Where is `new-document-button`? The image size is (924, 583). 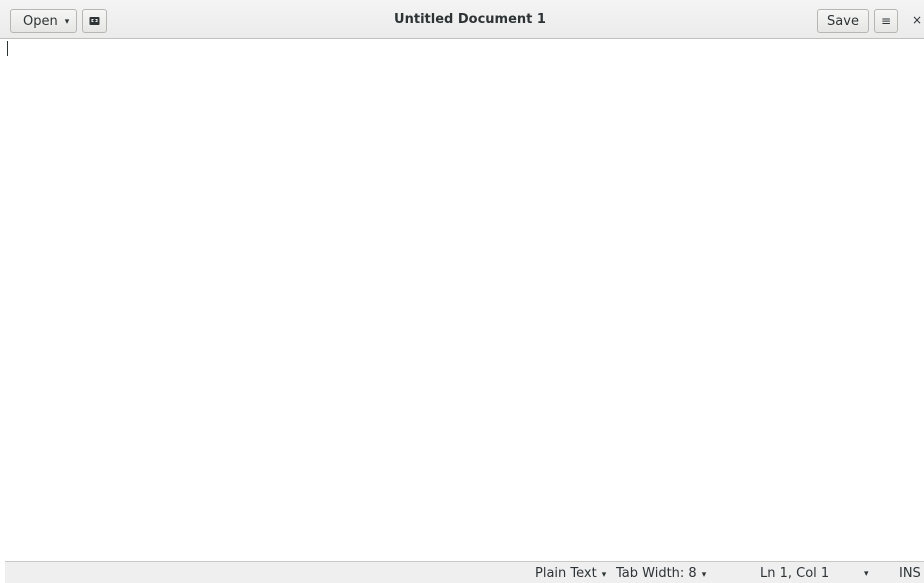 new-document-button is located at coordinates (94, 21).